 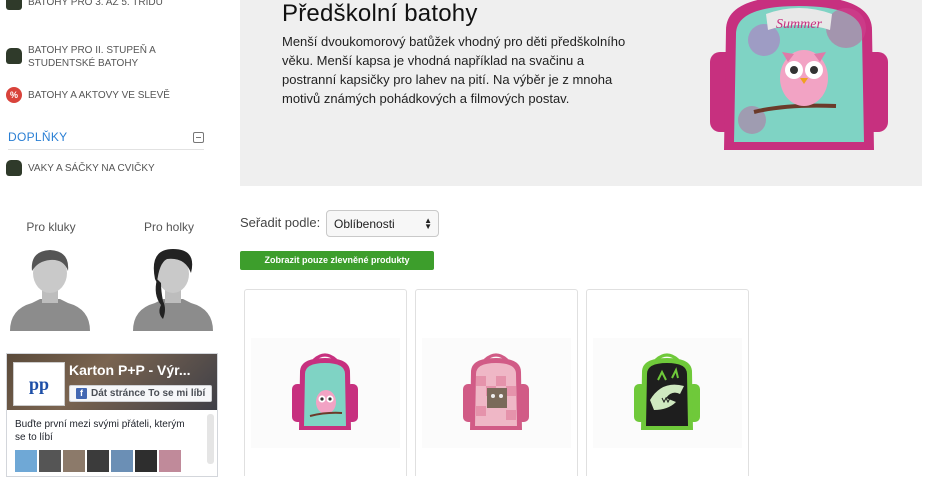 I want to click on facebook-page-logo: pp, so click(x=39, y=384).